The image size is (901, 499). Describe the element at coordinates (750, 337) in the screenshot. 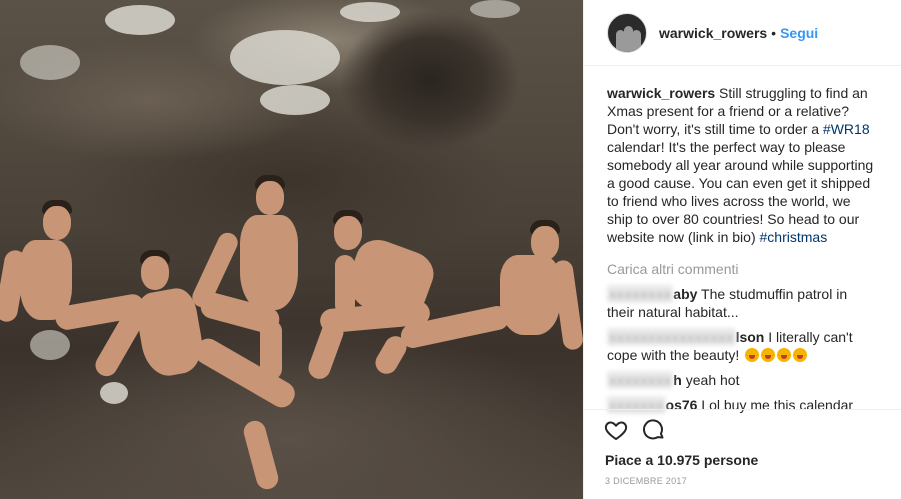

I see `comment-username: lson` at that location.